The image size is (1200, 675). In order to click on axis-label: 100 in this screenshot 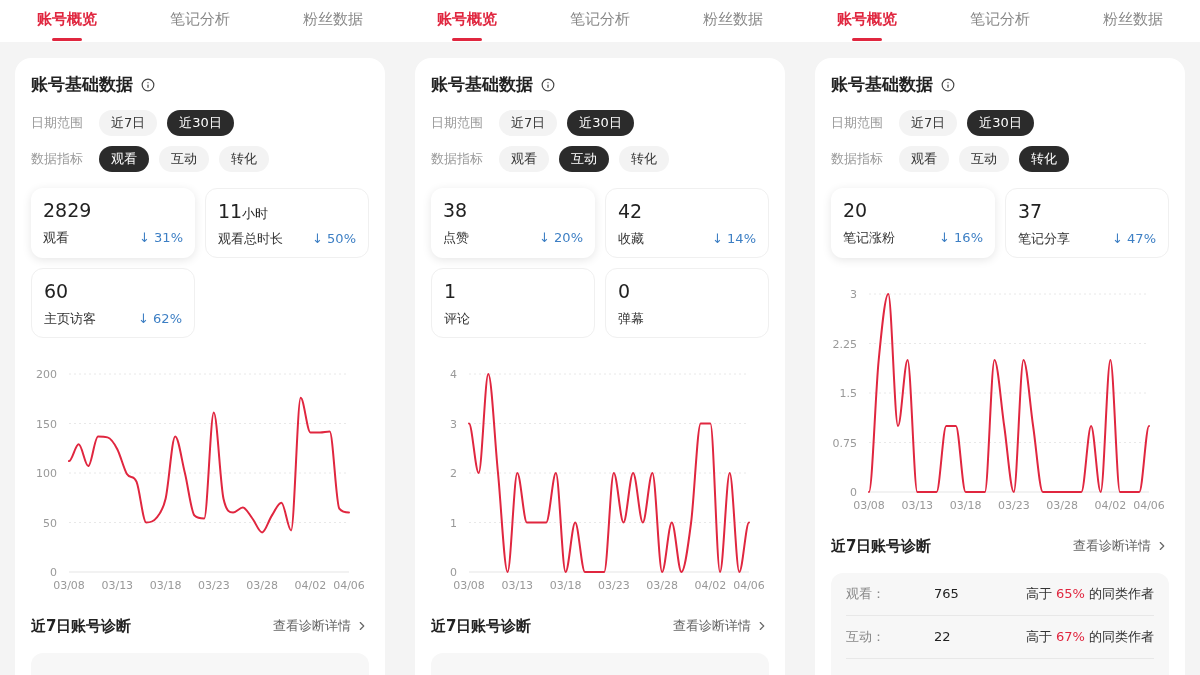, I will do `click(46, 473)`.